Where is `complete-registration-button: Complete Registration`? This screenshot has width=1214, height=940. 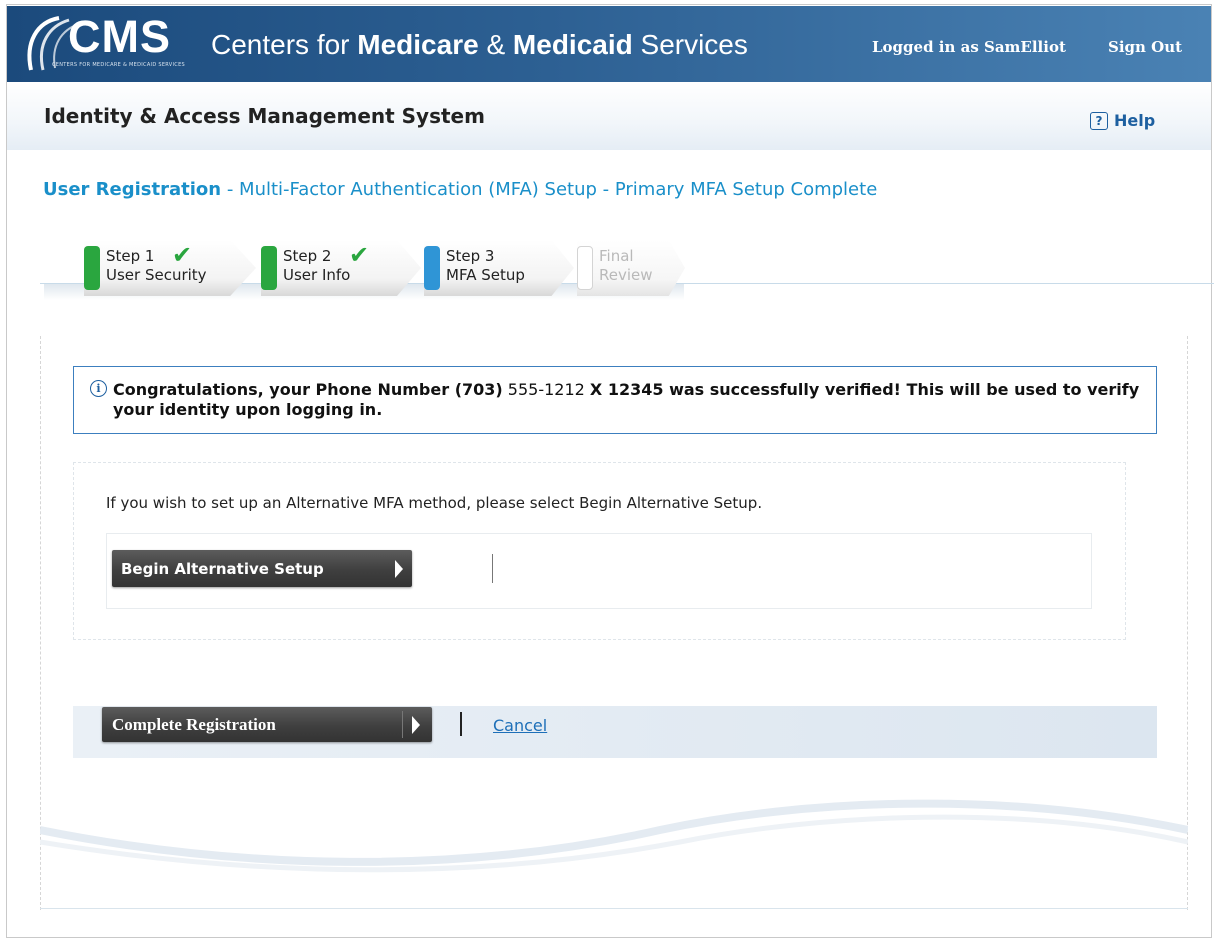
complete-registration-button: Complete Registration is located at coordinates (267, 724).